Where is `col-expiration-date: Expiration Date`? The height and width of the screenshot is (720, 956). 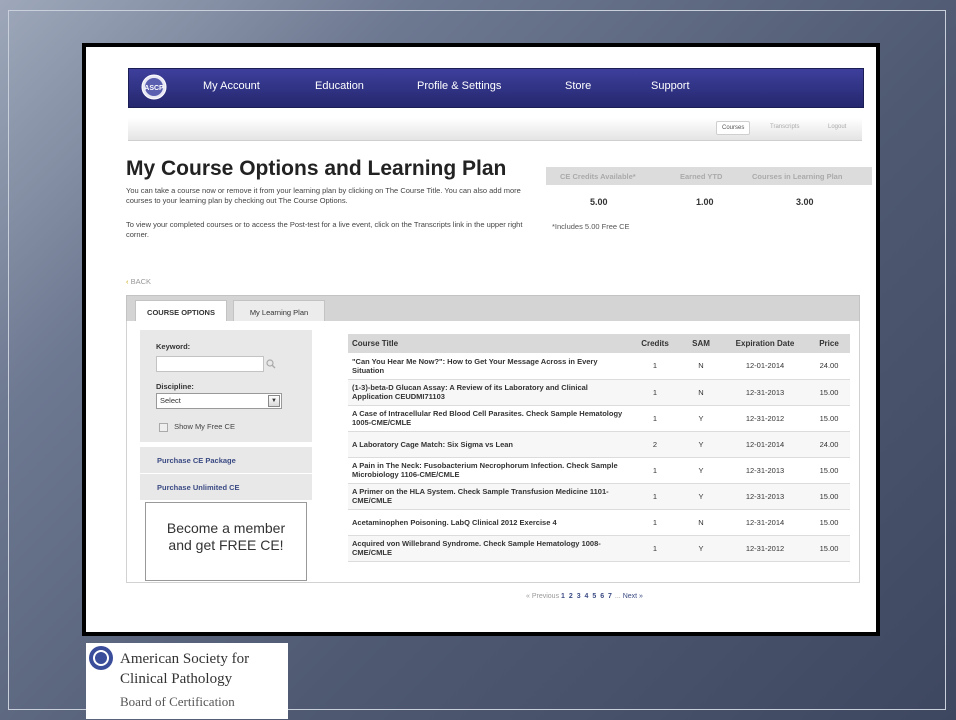
col-expiration-date: Expiration Date is located at coordinates (765, 343).